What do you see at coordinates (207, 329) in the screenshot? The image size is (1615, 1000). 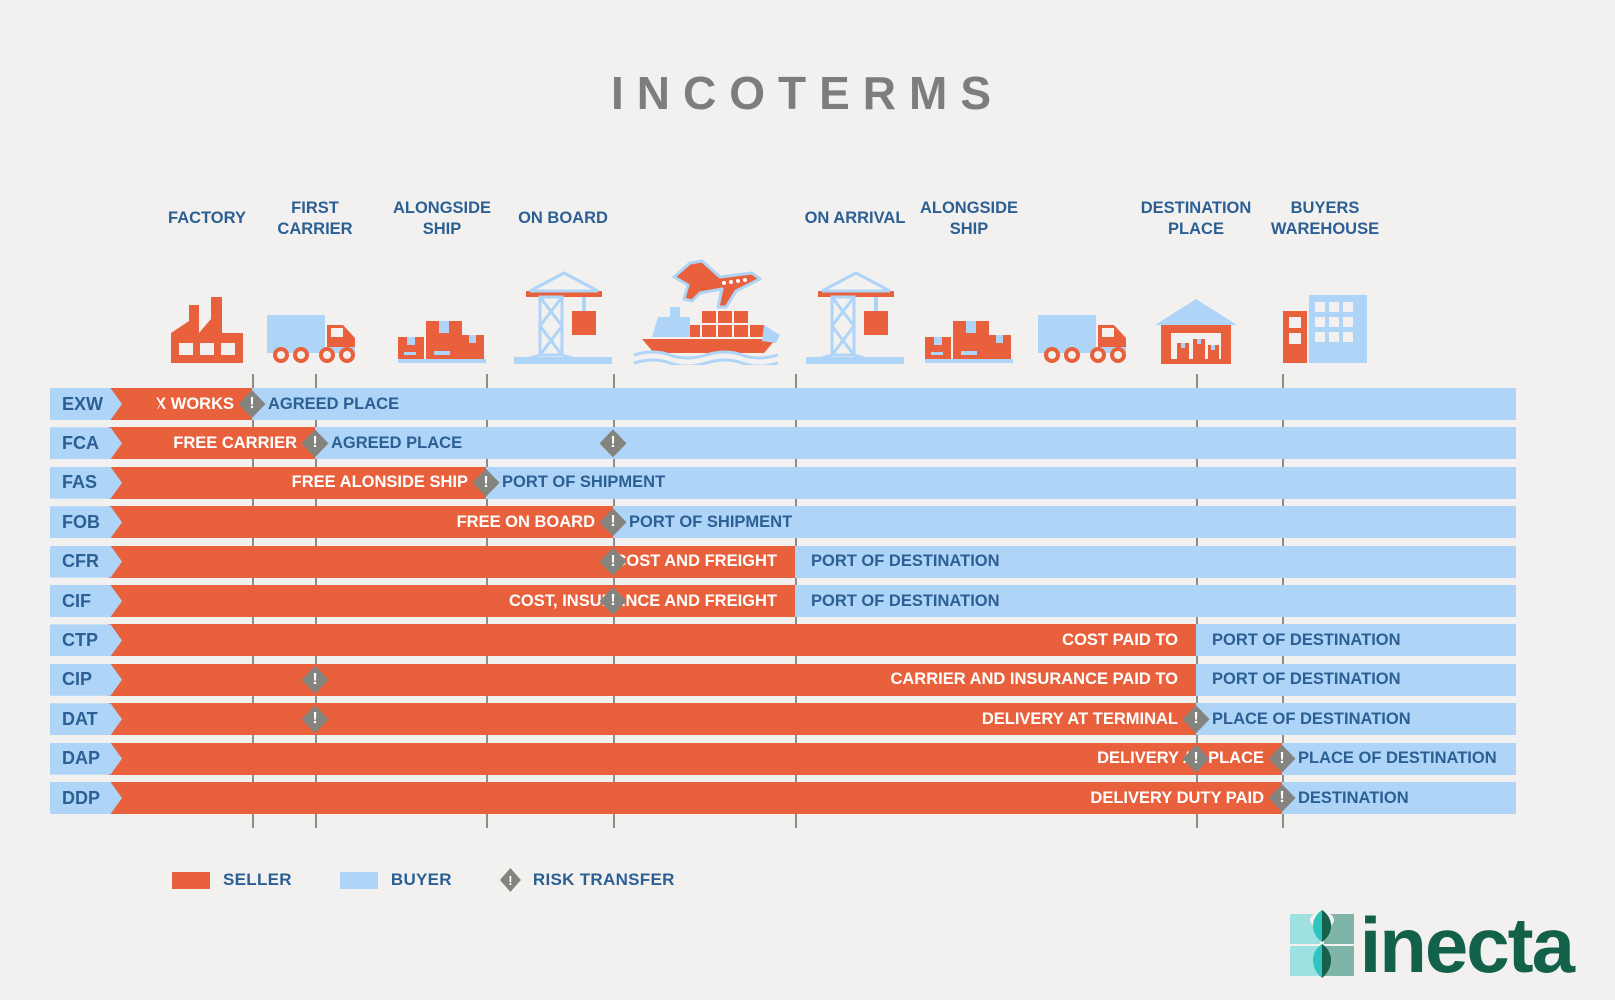 I see `factory-icon` at bounding box center [207, 329].